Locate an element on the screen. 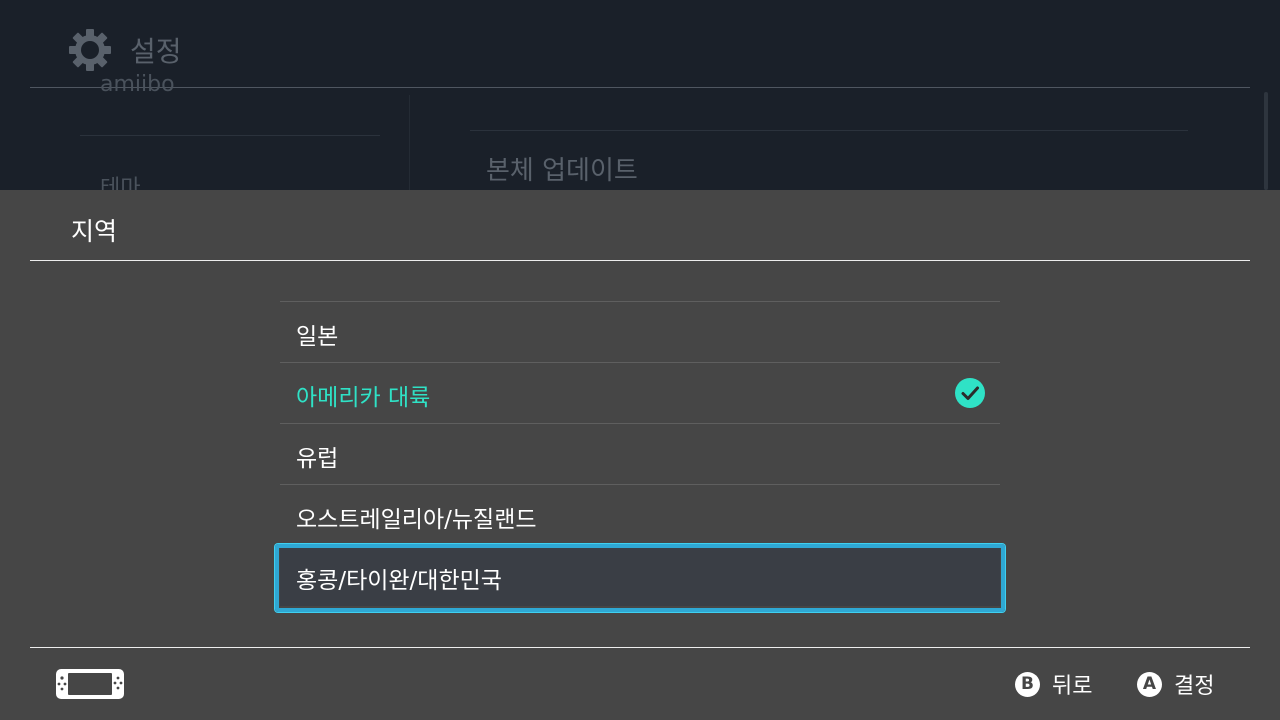 Image resolution: width=1280 pixels, height=720 pixels. region-label: 오스트레일리아/뉴질랜드 is located at coordinates (416, 520).